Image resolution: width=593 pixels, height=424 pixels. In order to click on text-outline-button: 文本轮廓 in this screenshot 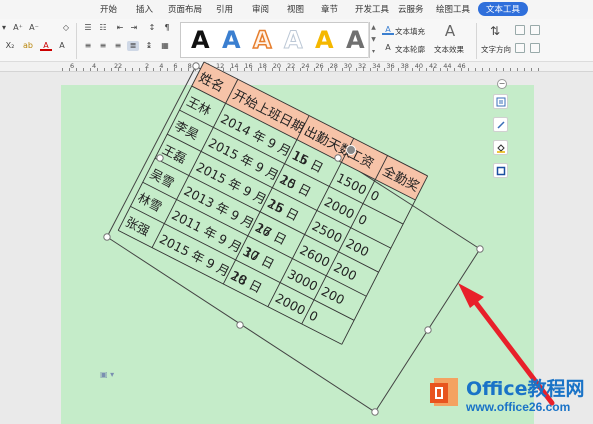, I will do `click(410, 49)`.